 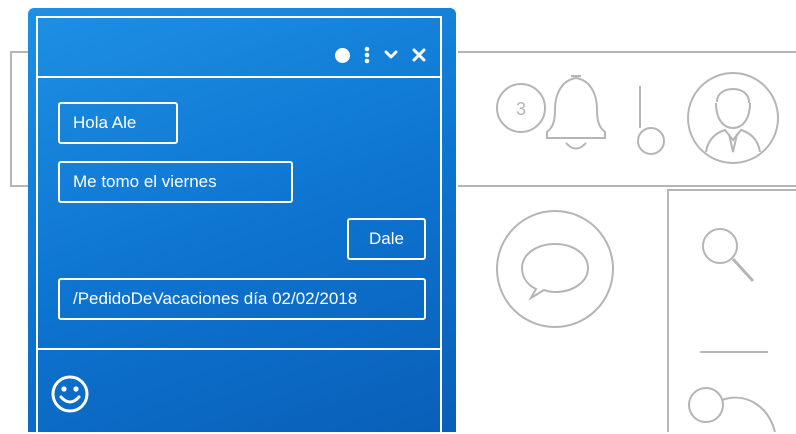 I want to click on chat-footer, so click(x=239, y=391).